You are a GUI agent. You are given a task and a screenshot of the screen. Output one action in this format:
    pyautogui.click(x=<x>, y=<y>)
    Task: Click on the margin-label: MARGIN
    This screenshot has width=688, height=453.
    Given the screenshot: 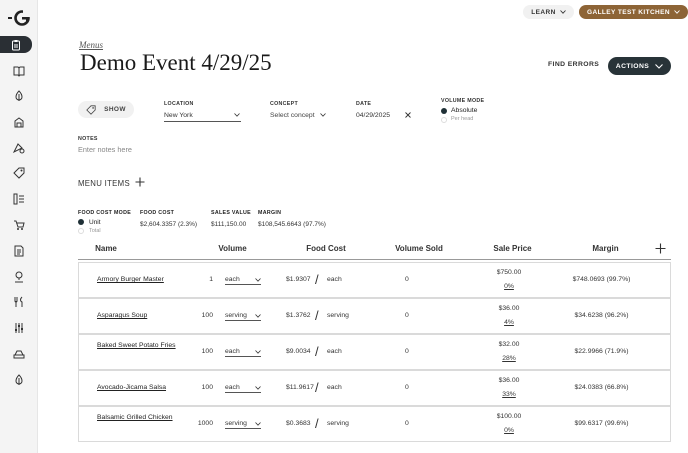 What is the action you would take?
    pyautogui.click(x=270, y=213)
    